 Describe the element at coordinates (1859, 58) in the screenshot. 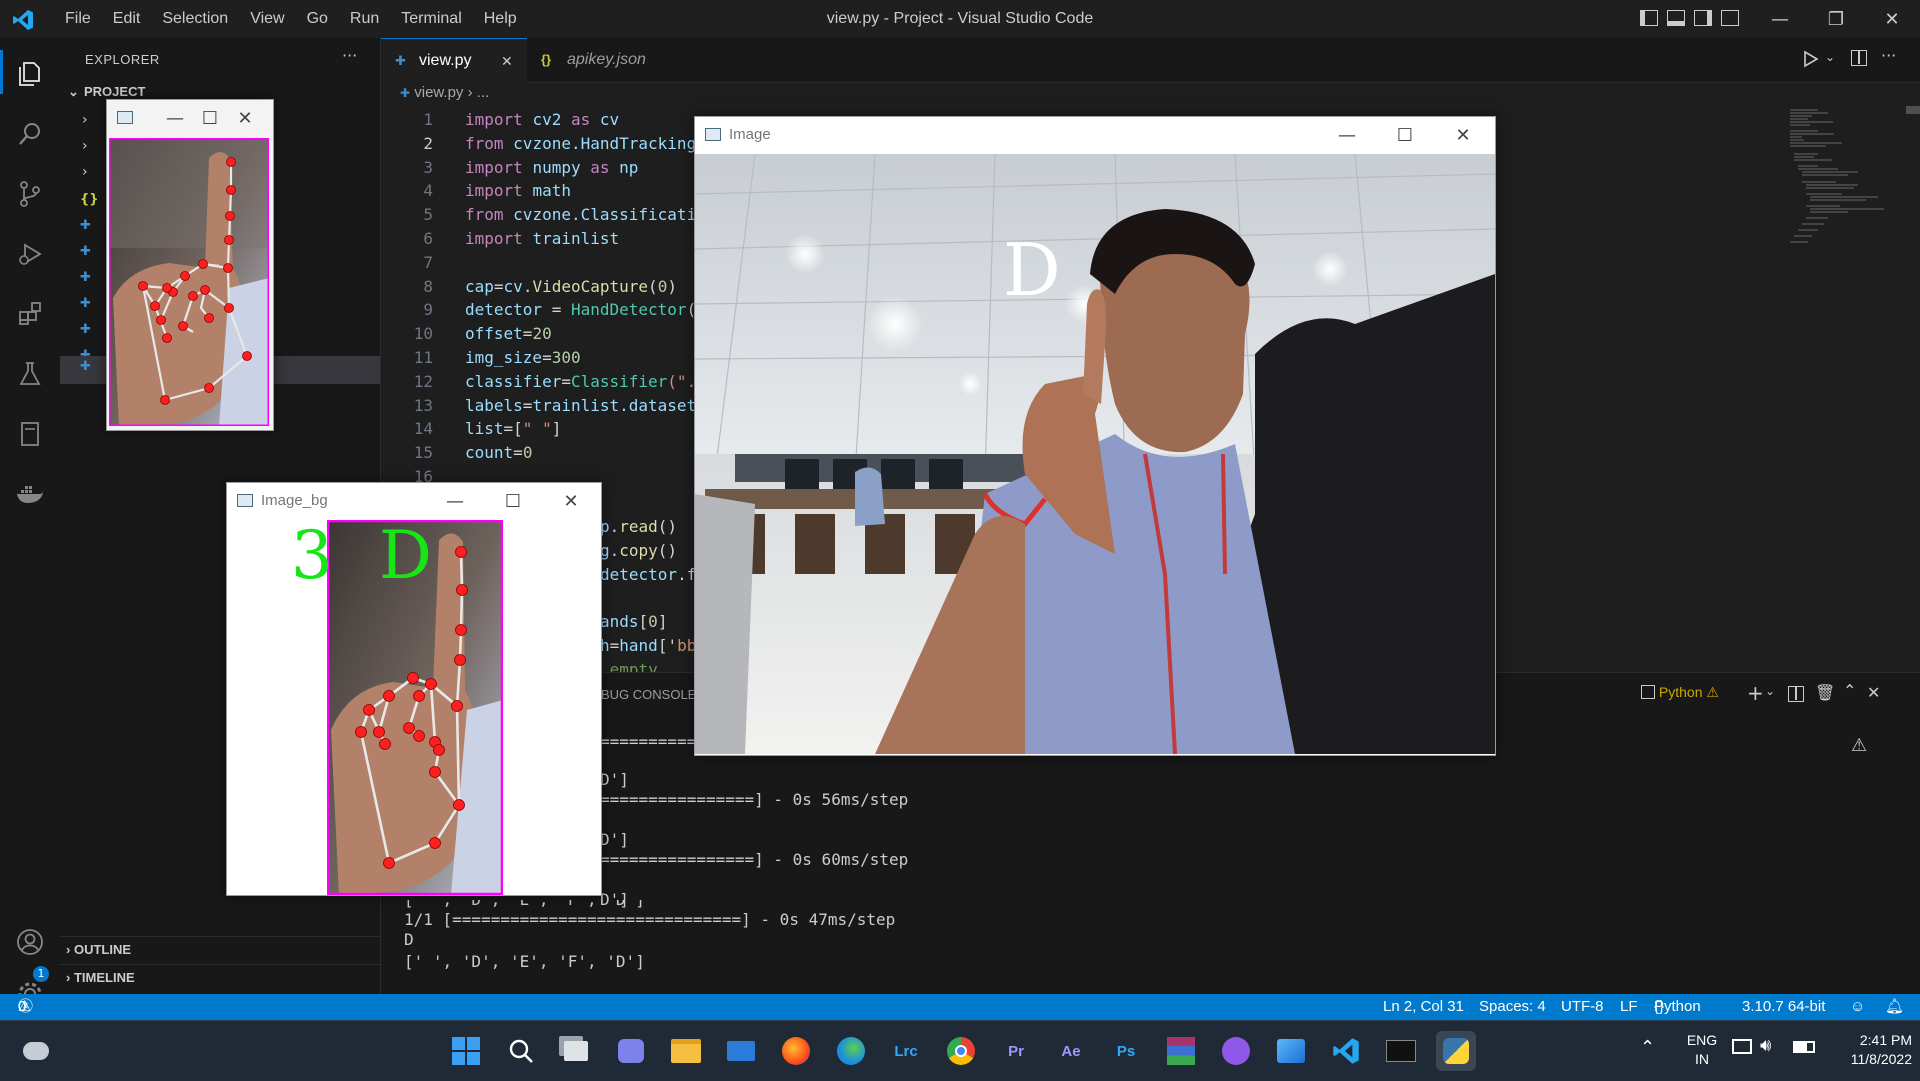

I see `split-editor-icon` at that location.